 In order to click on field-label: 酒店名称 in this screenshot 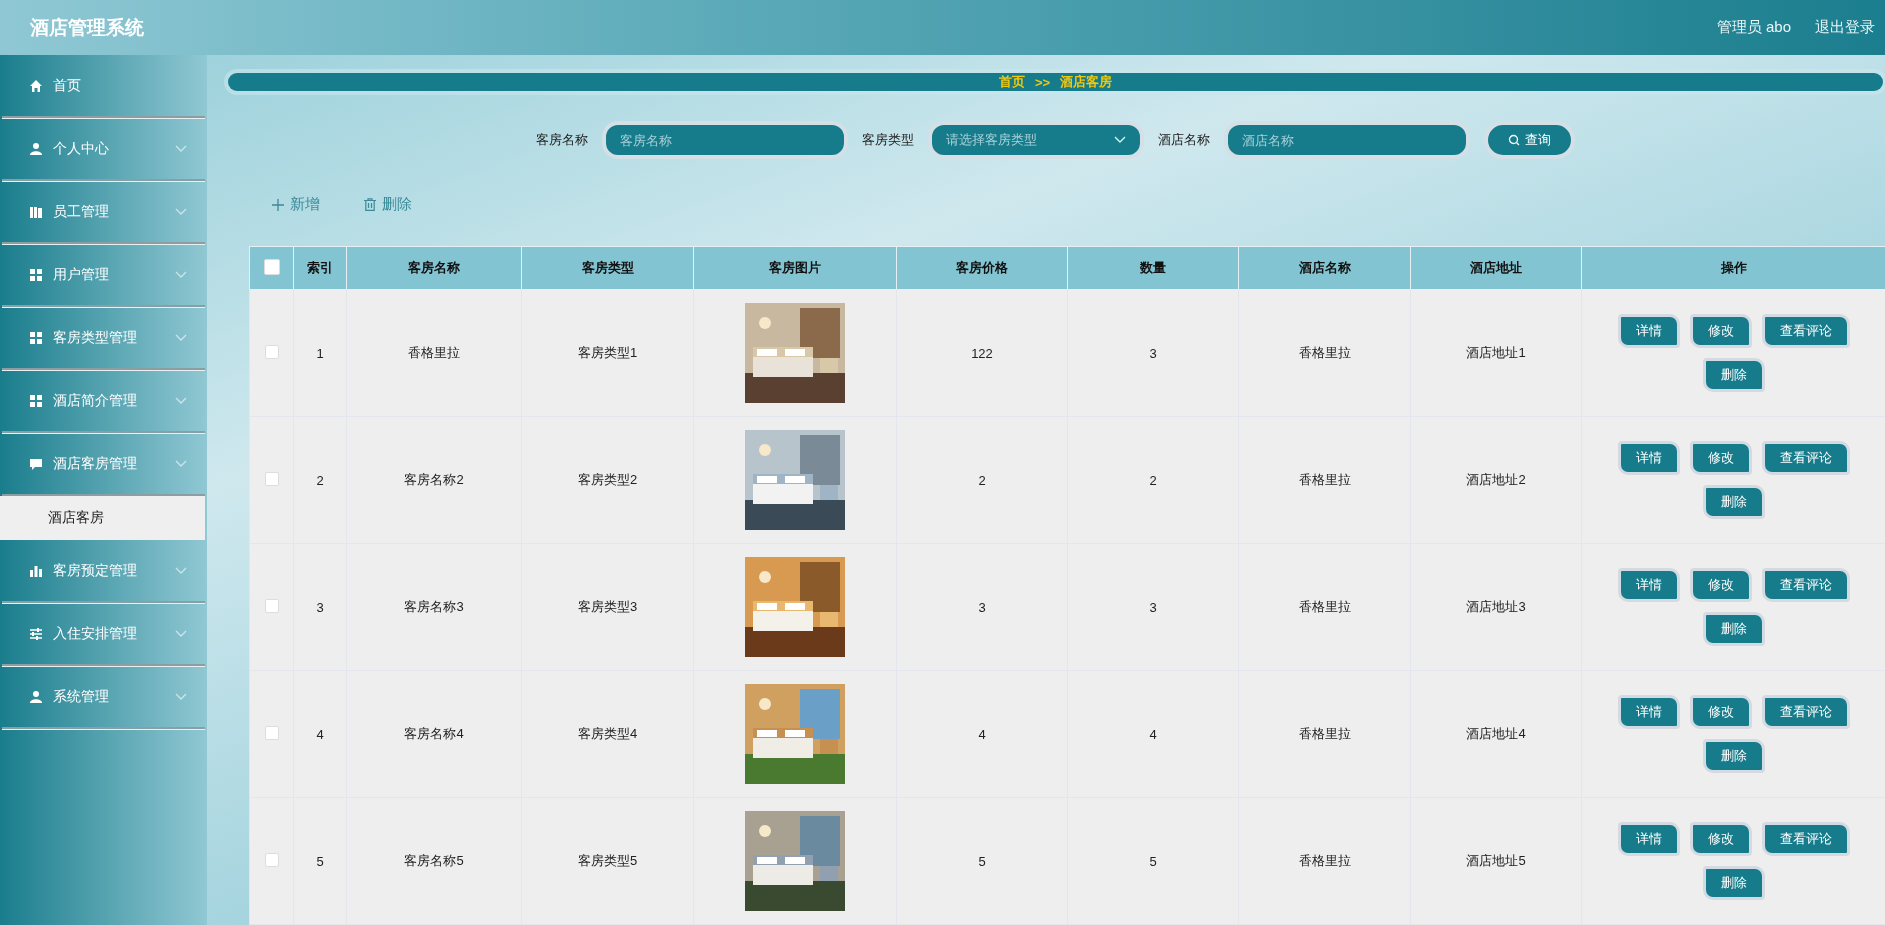, I will do `click(1184, 140)`.